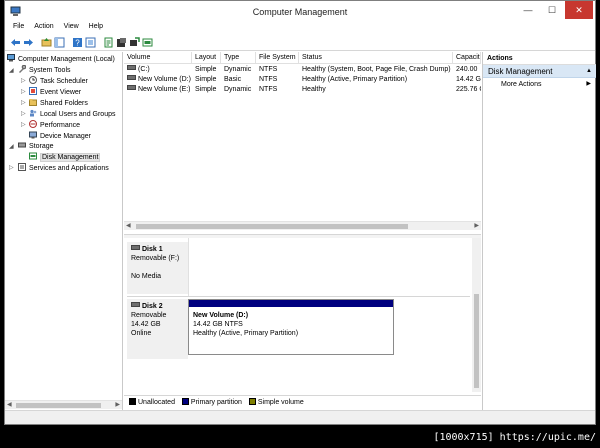 The image size is (600, 448). What do you see at coordinates (152, 306) in the screenshot?
I see `disk-name: Disk 2` at bounding box center [152, 306].